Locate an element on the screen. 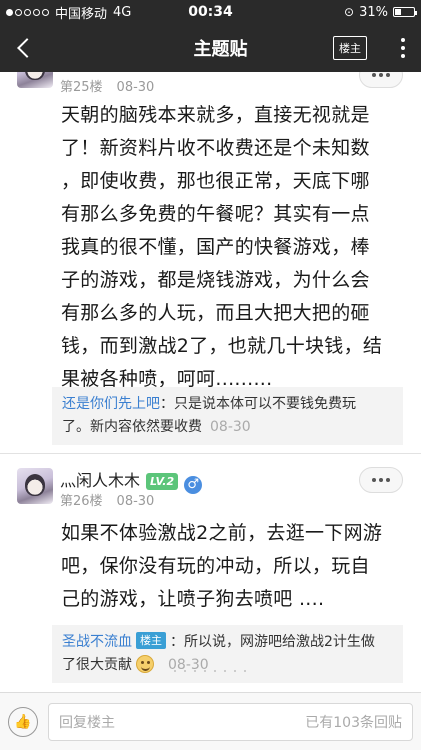 The image size is (421, 750). battery-icon is located at coordinates (405, 12).